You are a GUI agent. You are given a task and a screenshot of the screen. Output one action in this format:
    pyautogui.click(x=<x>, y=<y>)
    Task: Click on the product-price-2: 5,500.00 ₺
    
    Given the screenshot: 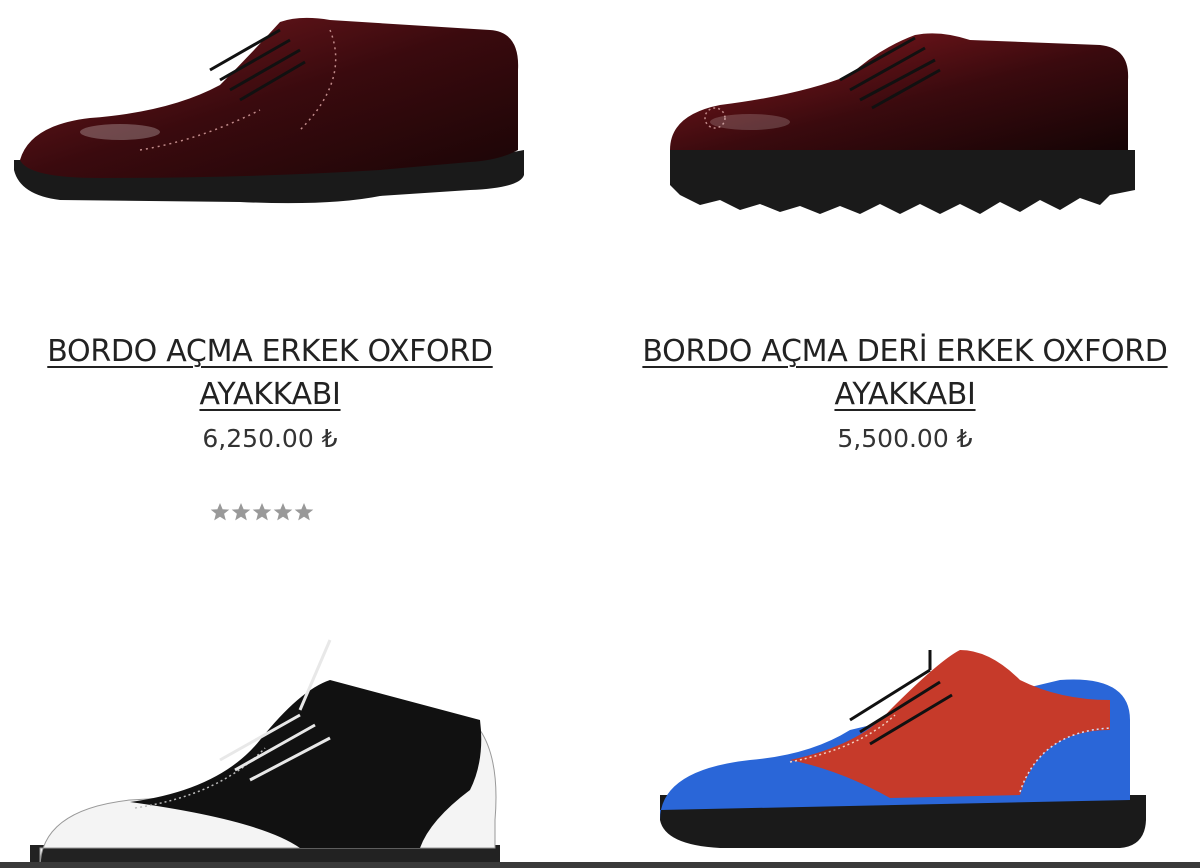 What is the action you would take?
    pyautogui.click(x=905, y=438)
    